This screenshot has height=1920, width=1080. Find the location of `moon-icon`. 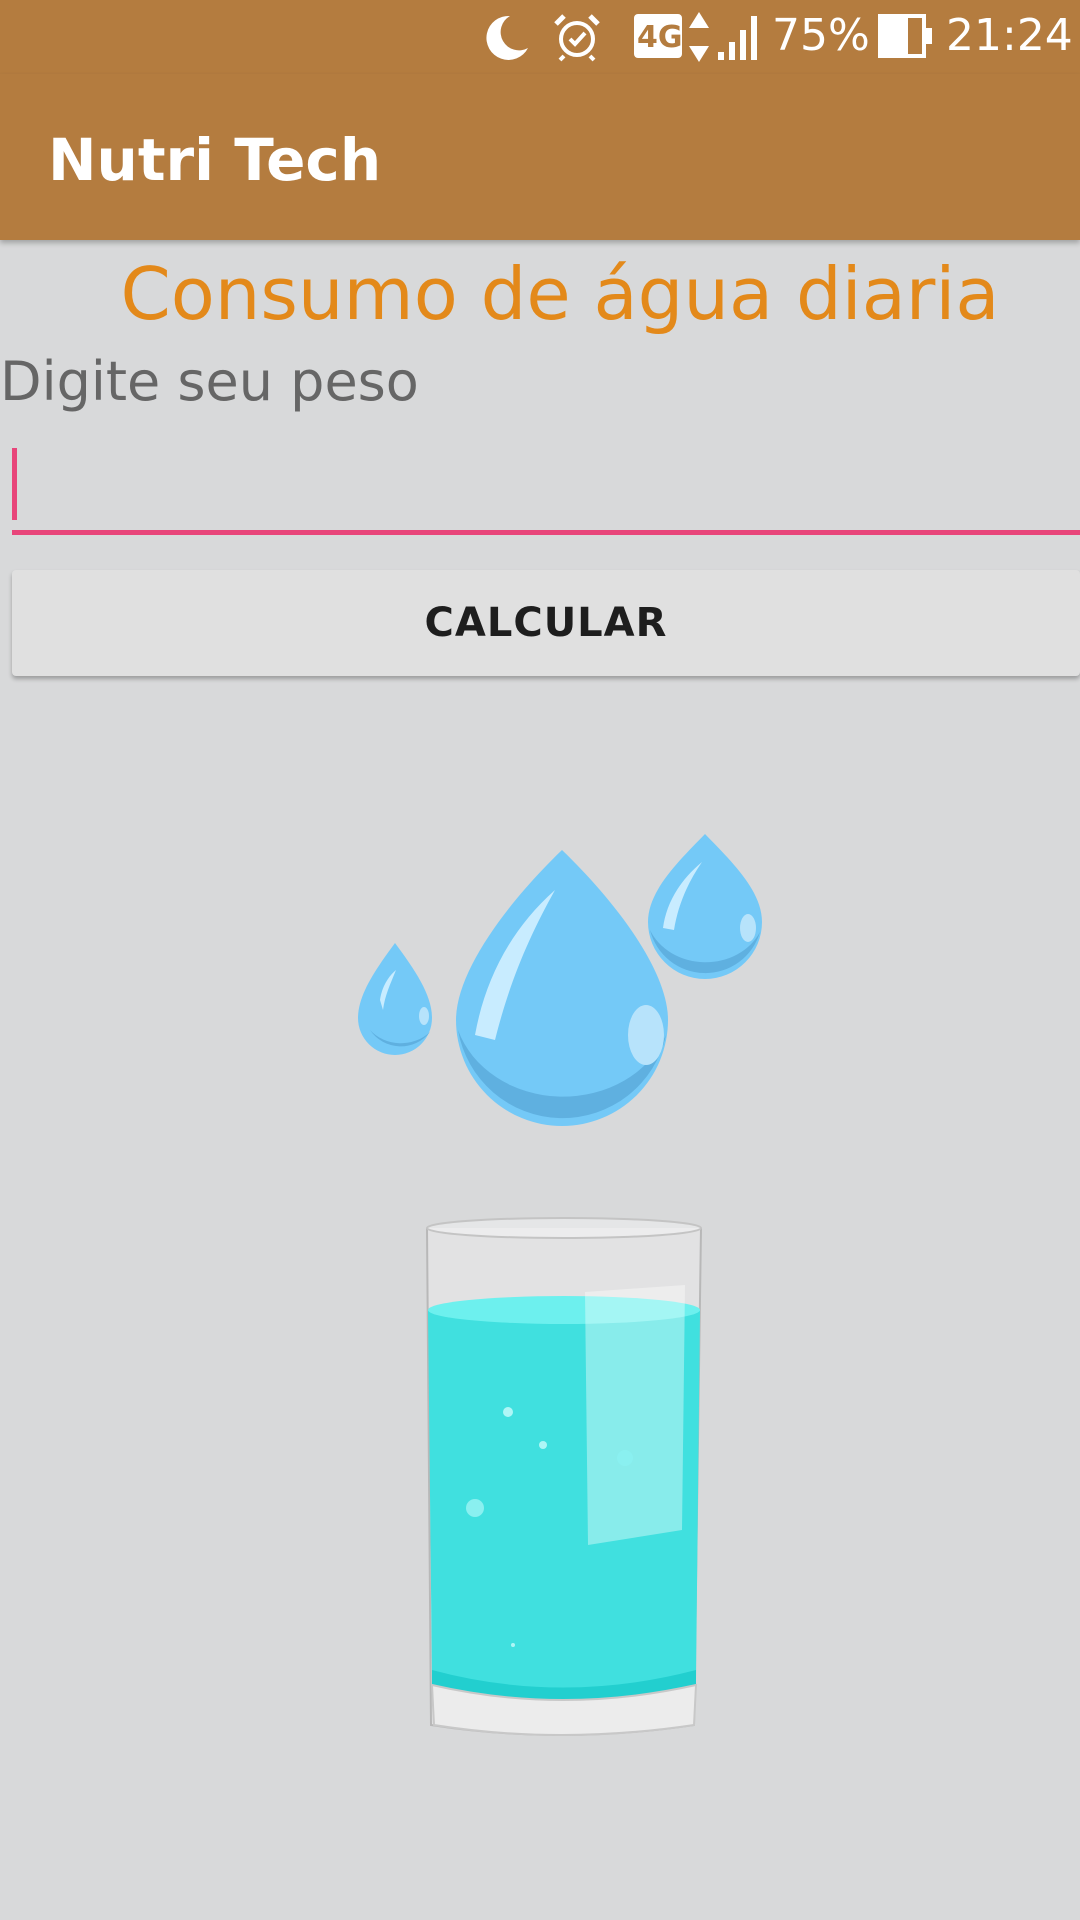

moon-icon is located at coordinates (507, 37).